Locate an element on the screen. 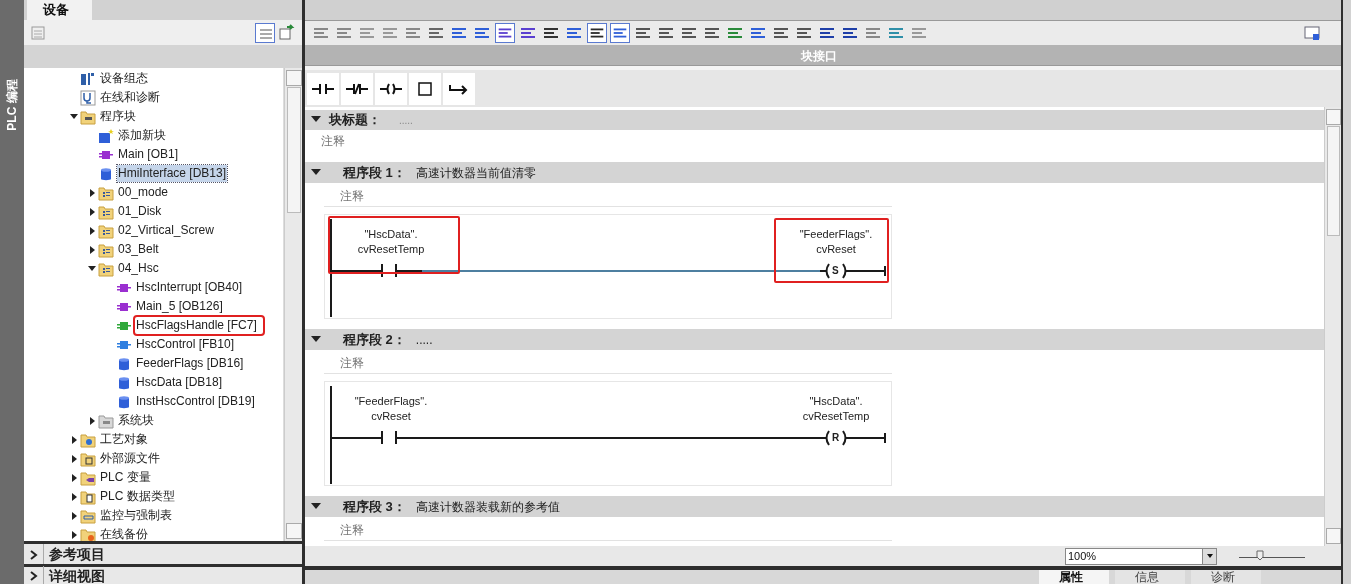 This screenshot has width=1351, height=584. inspector-tab: 诊断 is located at coordinates (1226, 577).